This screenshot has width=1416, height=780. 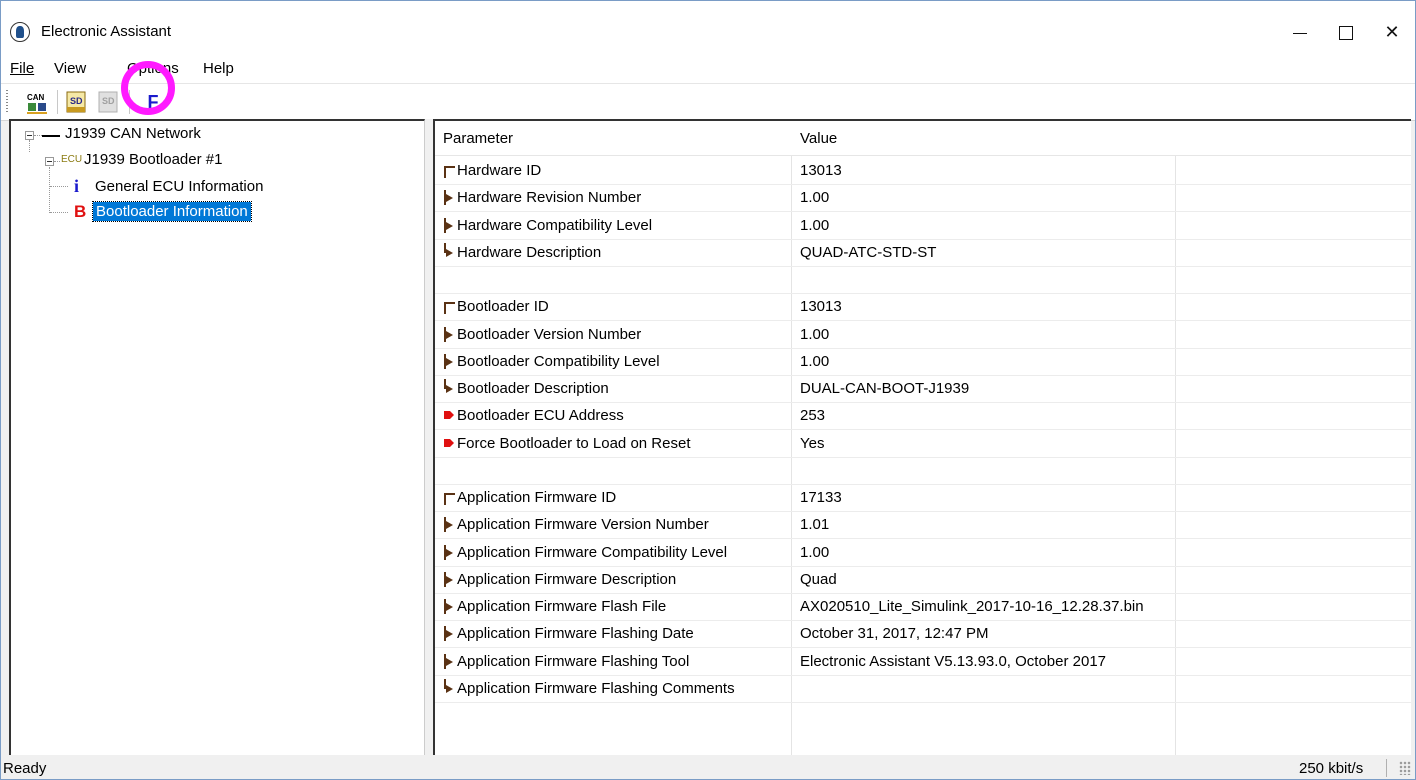 I want to click on header-parameter: Parameter, so click(x=478, y=138).